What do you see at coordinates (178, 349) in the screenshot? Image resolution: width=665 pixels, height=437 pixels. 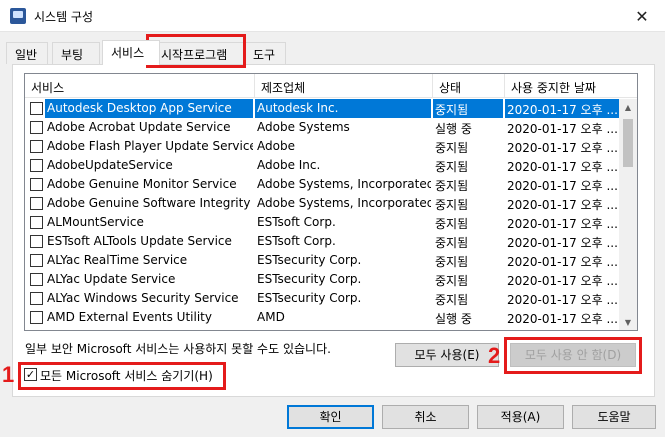 I see `security-note: 일부 보안 Microsoft 서비스는 사용하지 못할 수도 있습니다.` at bounding box center [178, 349].